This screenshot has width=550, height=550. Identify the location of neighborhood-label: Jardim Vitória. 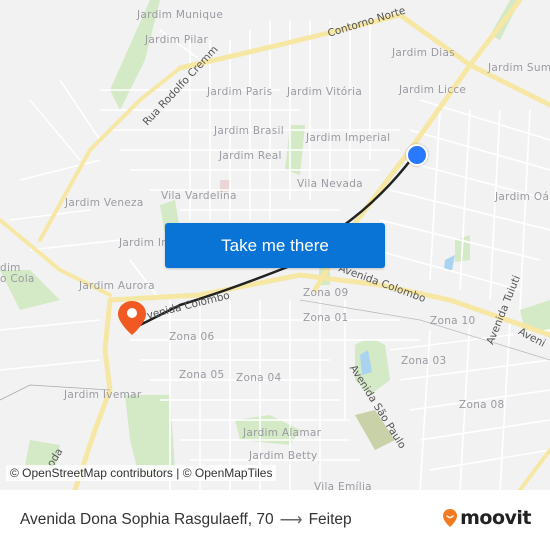
(325, 92).